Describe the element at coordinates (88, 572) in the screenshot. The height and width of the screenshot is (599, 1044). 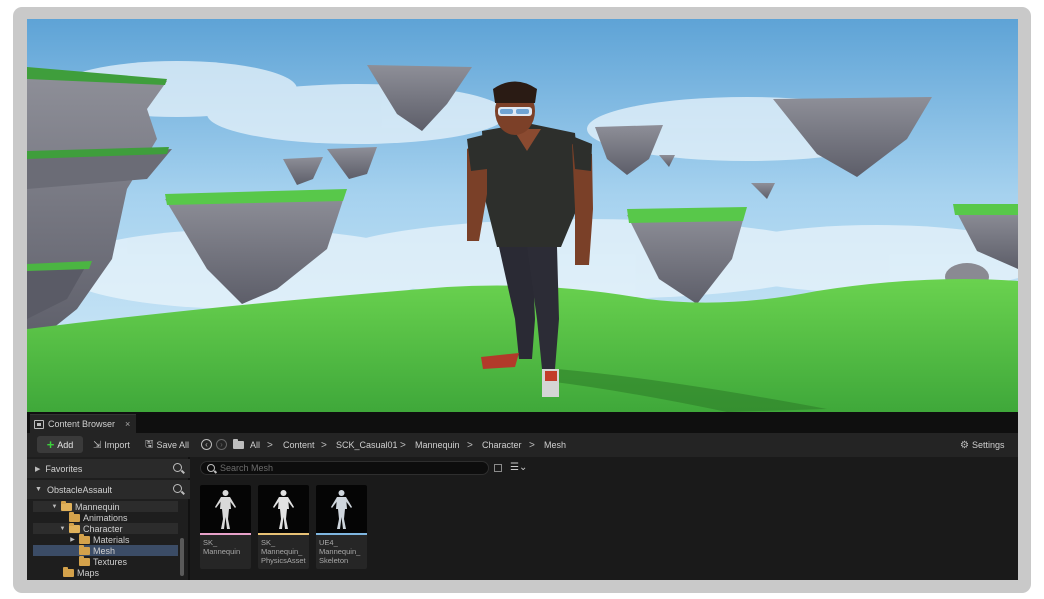
I see `tree-item-label: Maps` at that location.